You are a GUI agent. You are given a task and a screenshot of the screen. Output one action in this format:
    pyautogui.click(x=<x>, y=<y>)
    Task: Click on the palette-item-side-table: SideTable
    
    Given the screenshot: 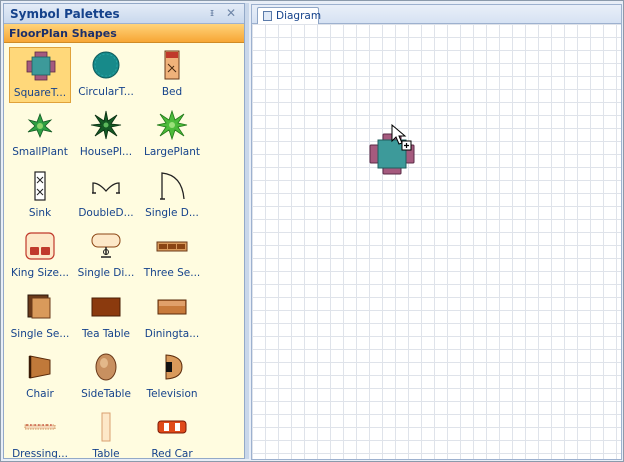 What is the action you would take?
    pyautogui.click(x=106, y=377)
    